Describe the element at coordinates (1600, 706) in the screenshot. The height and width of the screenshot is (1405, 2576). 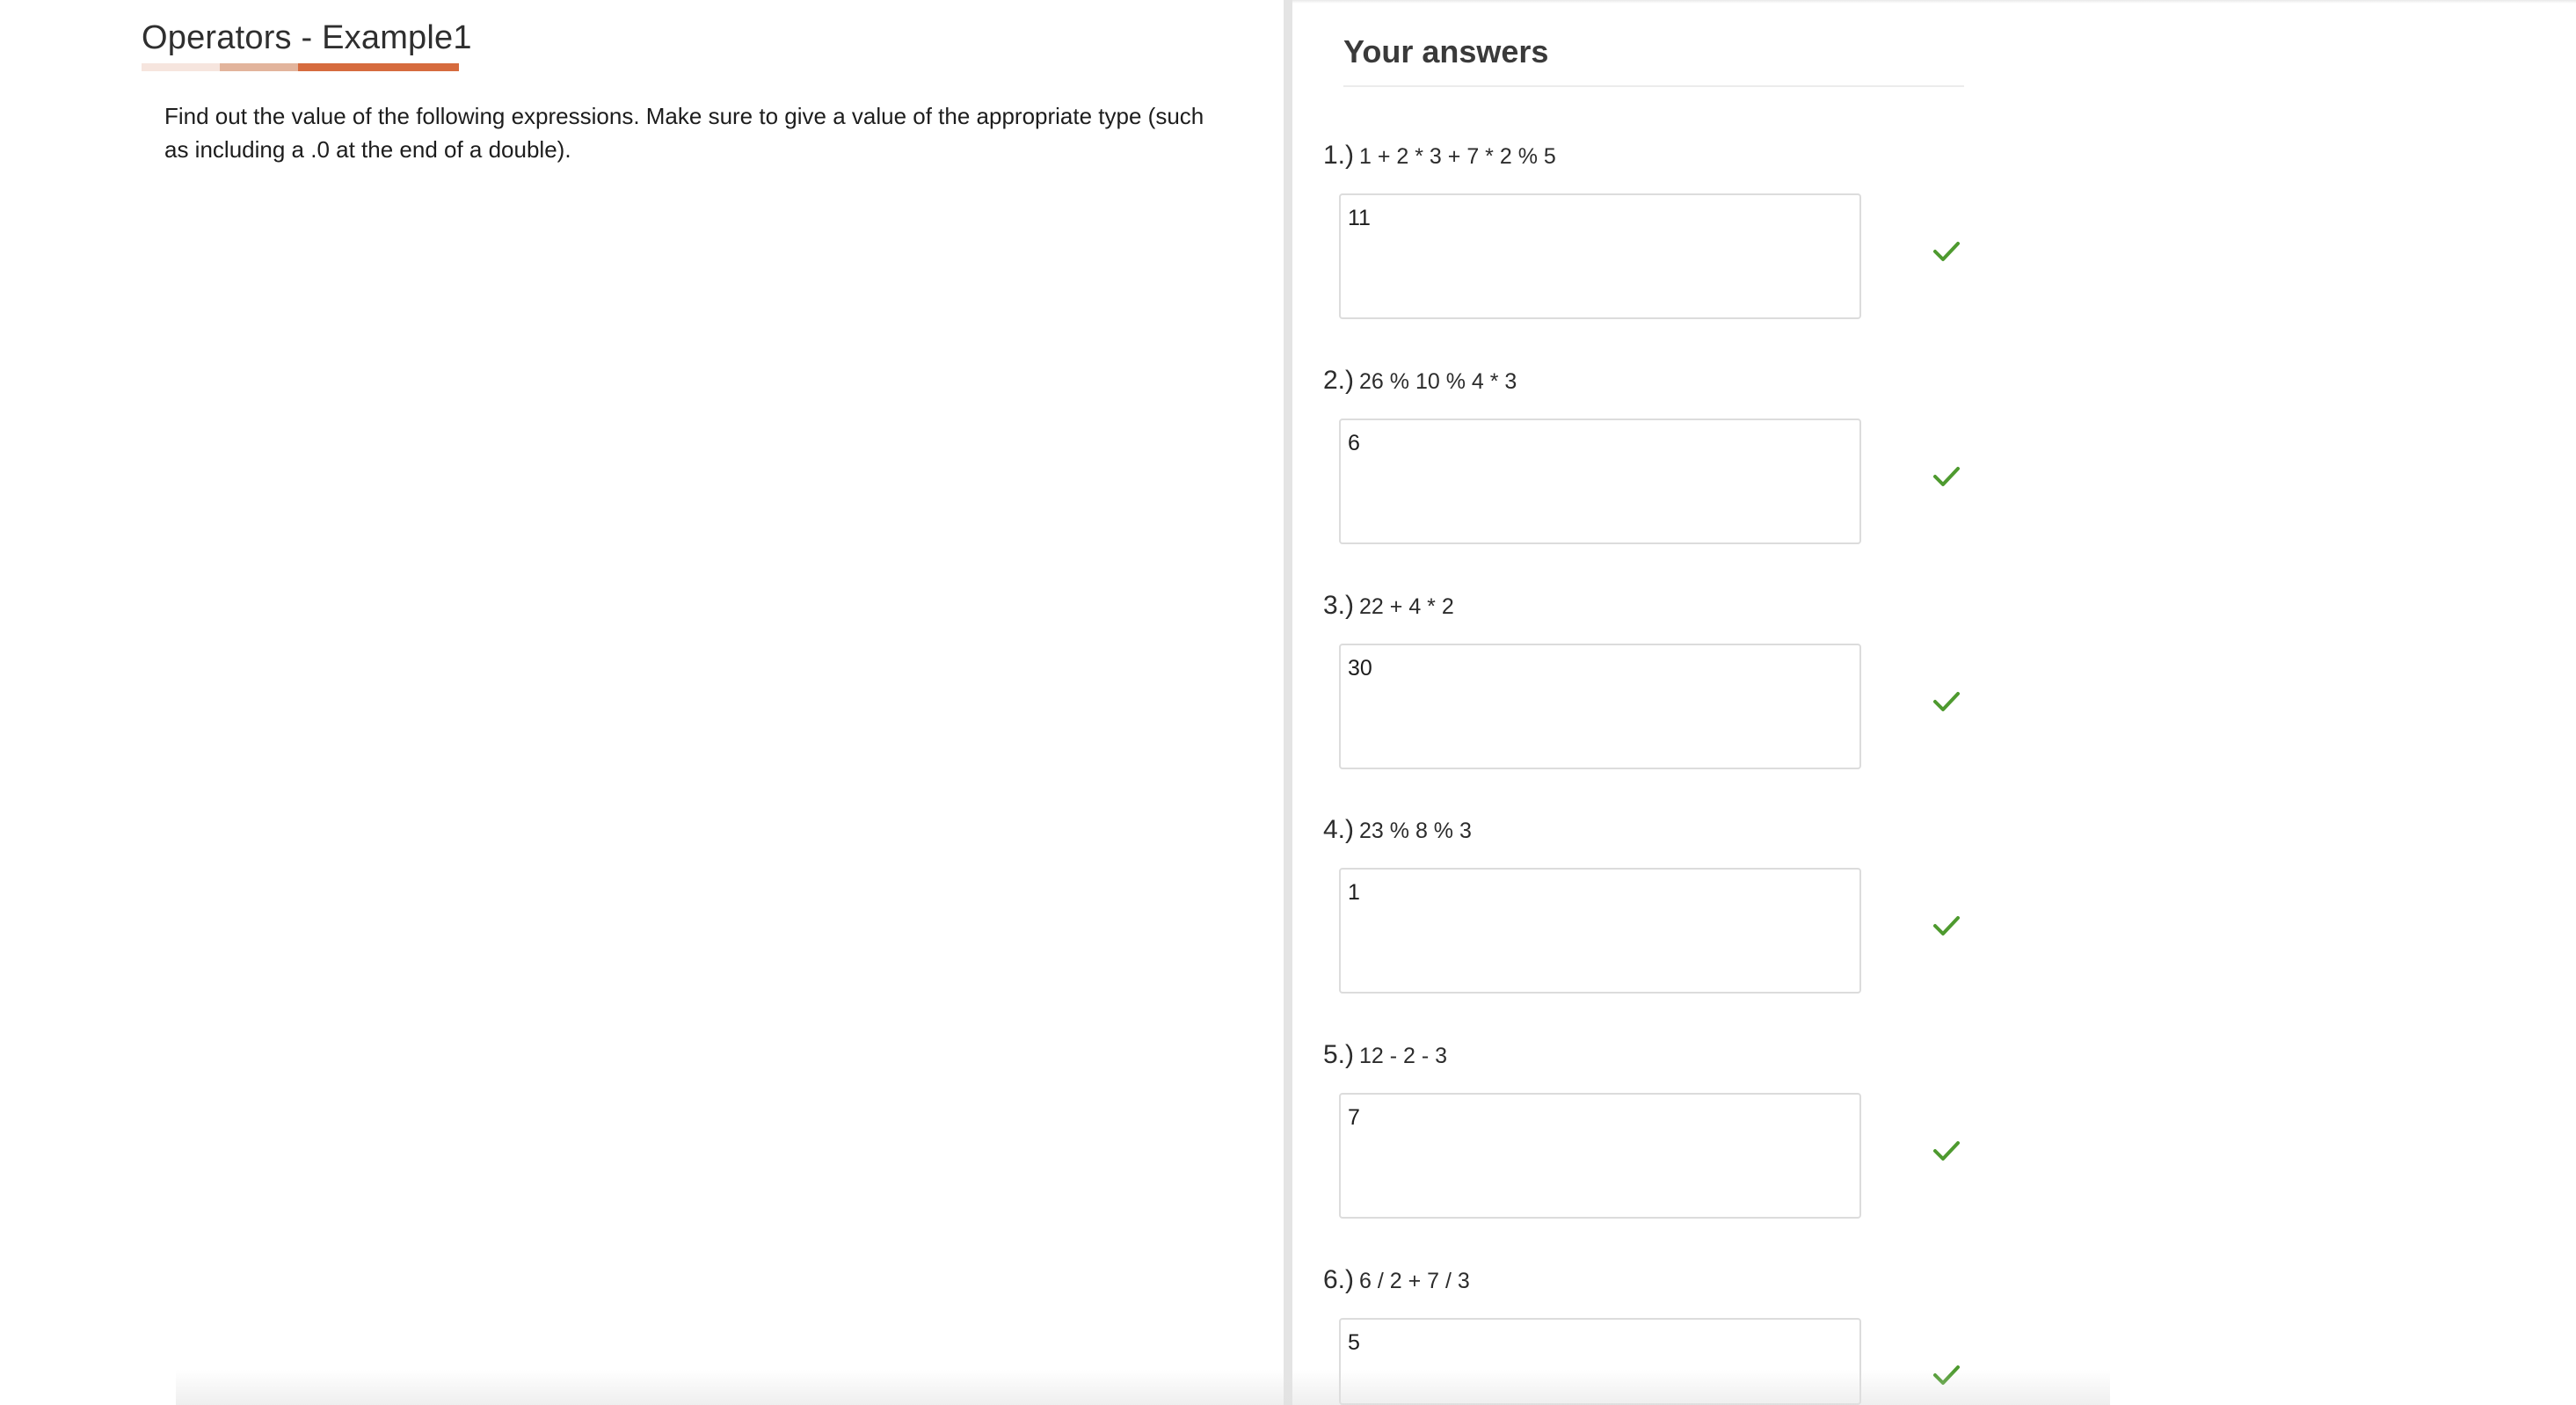
I see `answer-input: 30` at that location.